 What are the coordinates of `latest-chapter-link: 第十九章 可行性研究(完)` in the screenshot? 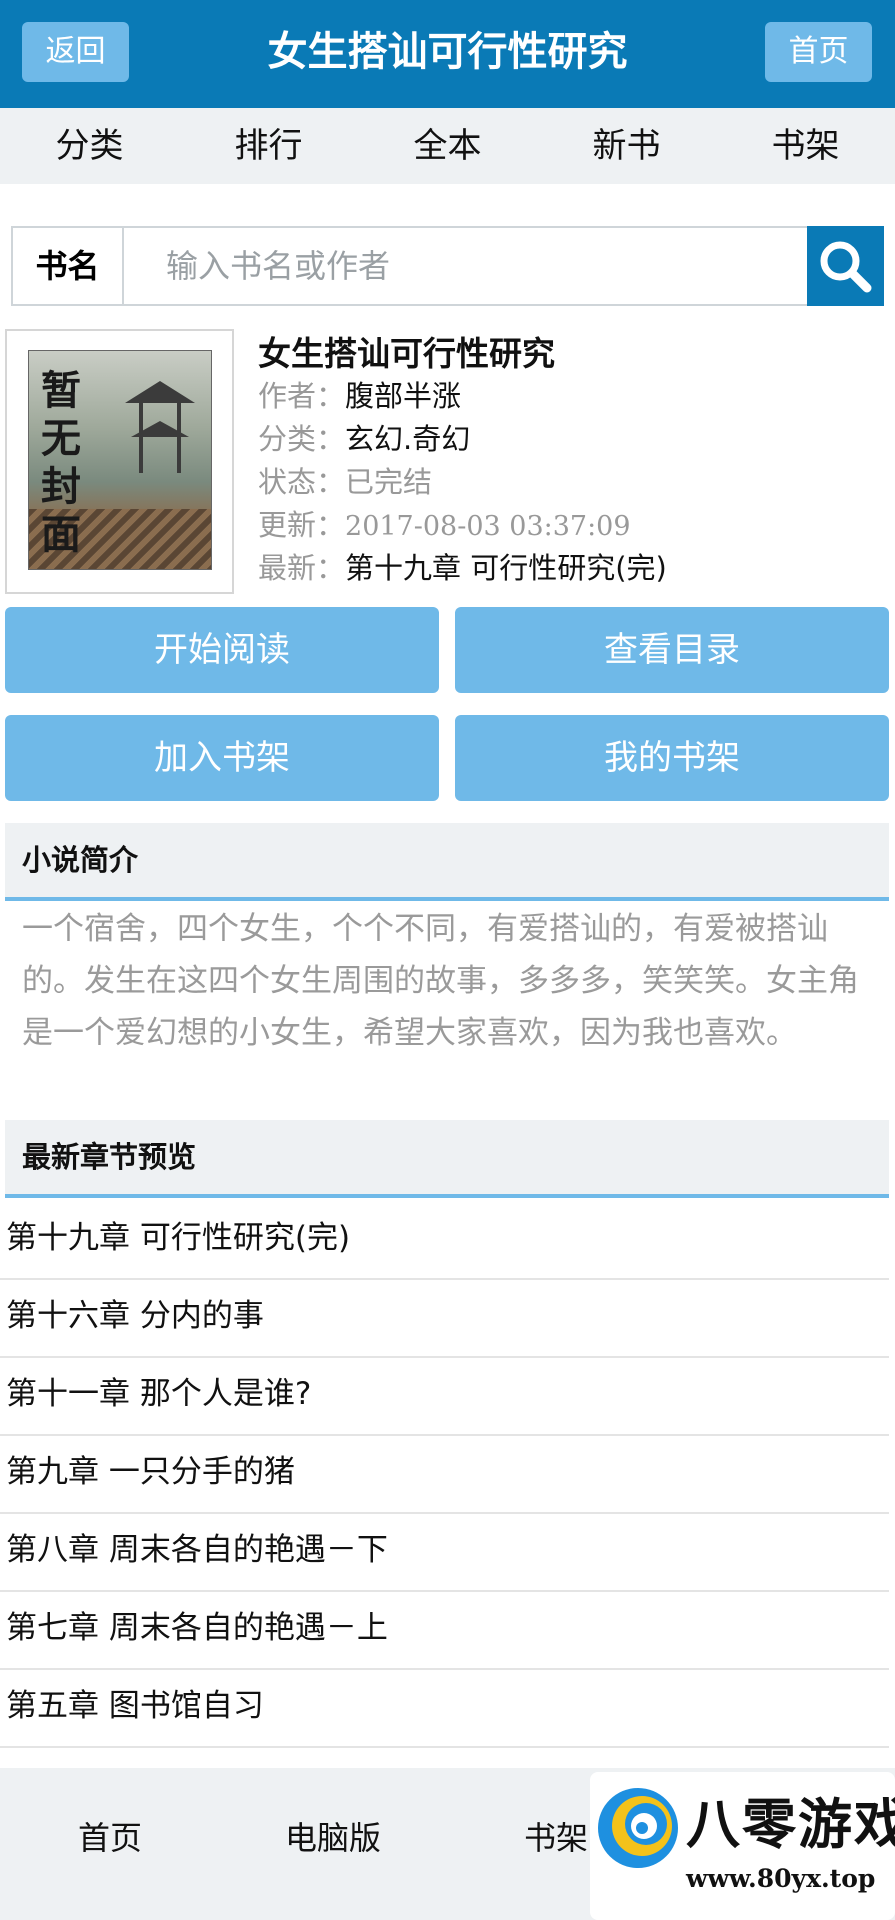 It's located at (506, 568).